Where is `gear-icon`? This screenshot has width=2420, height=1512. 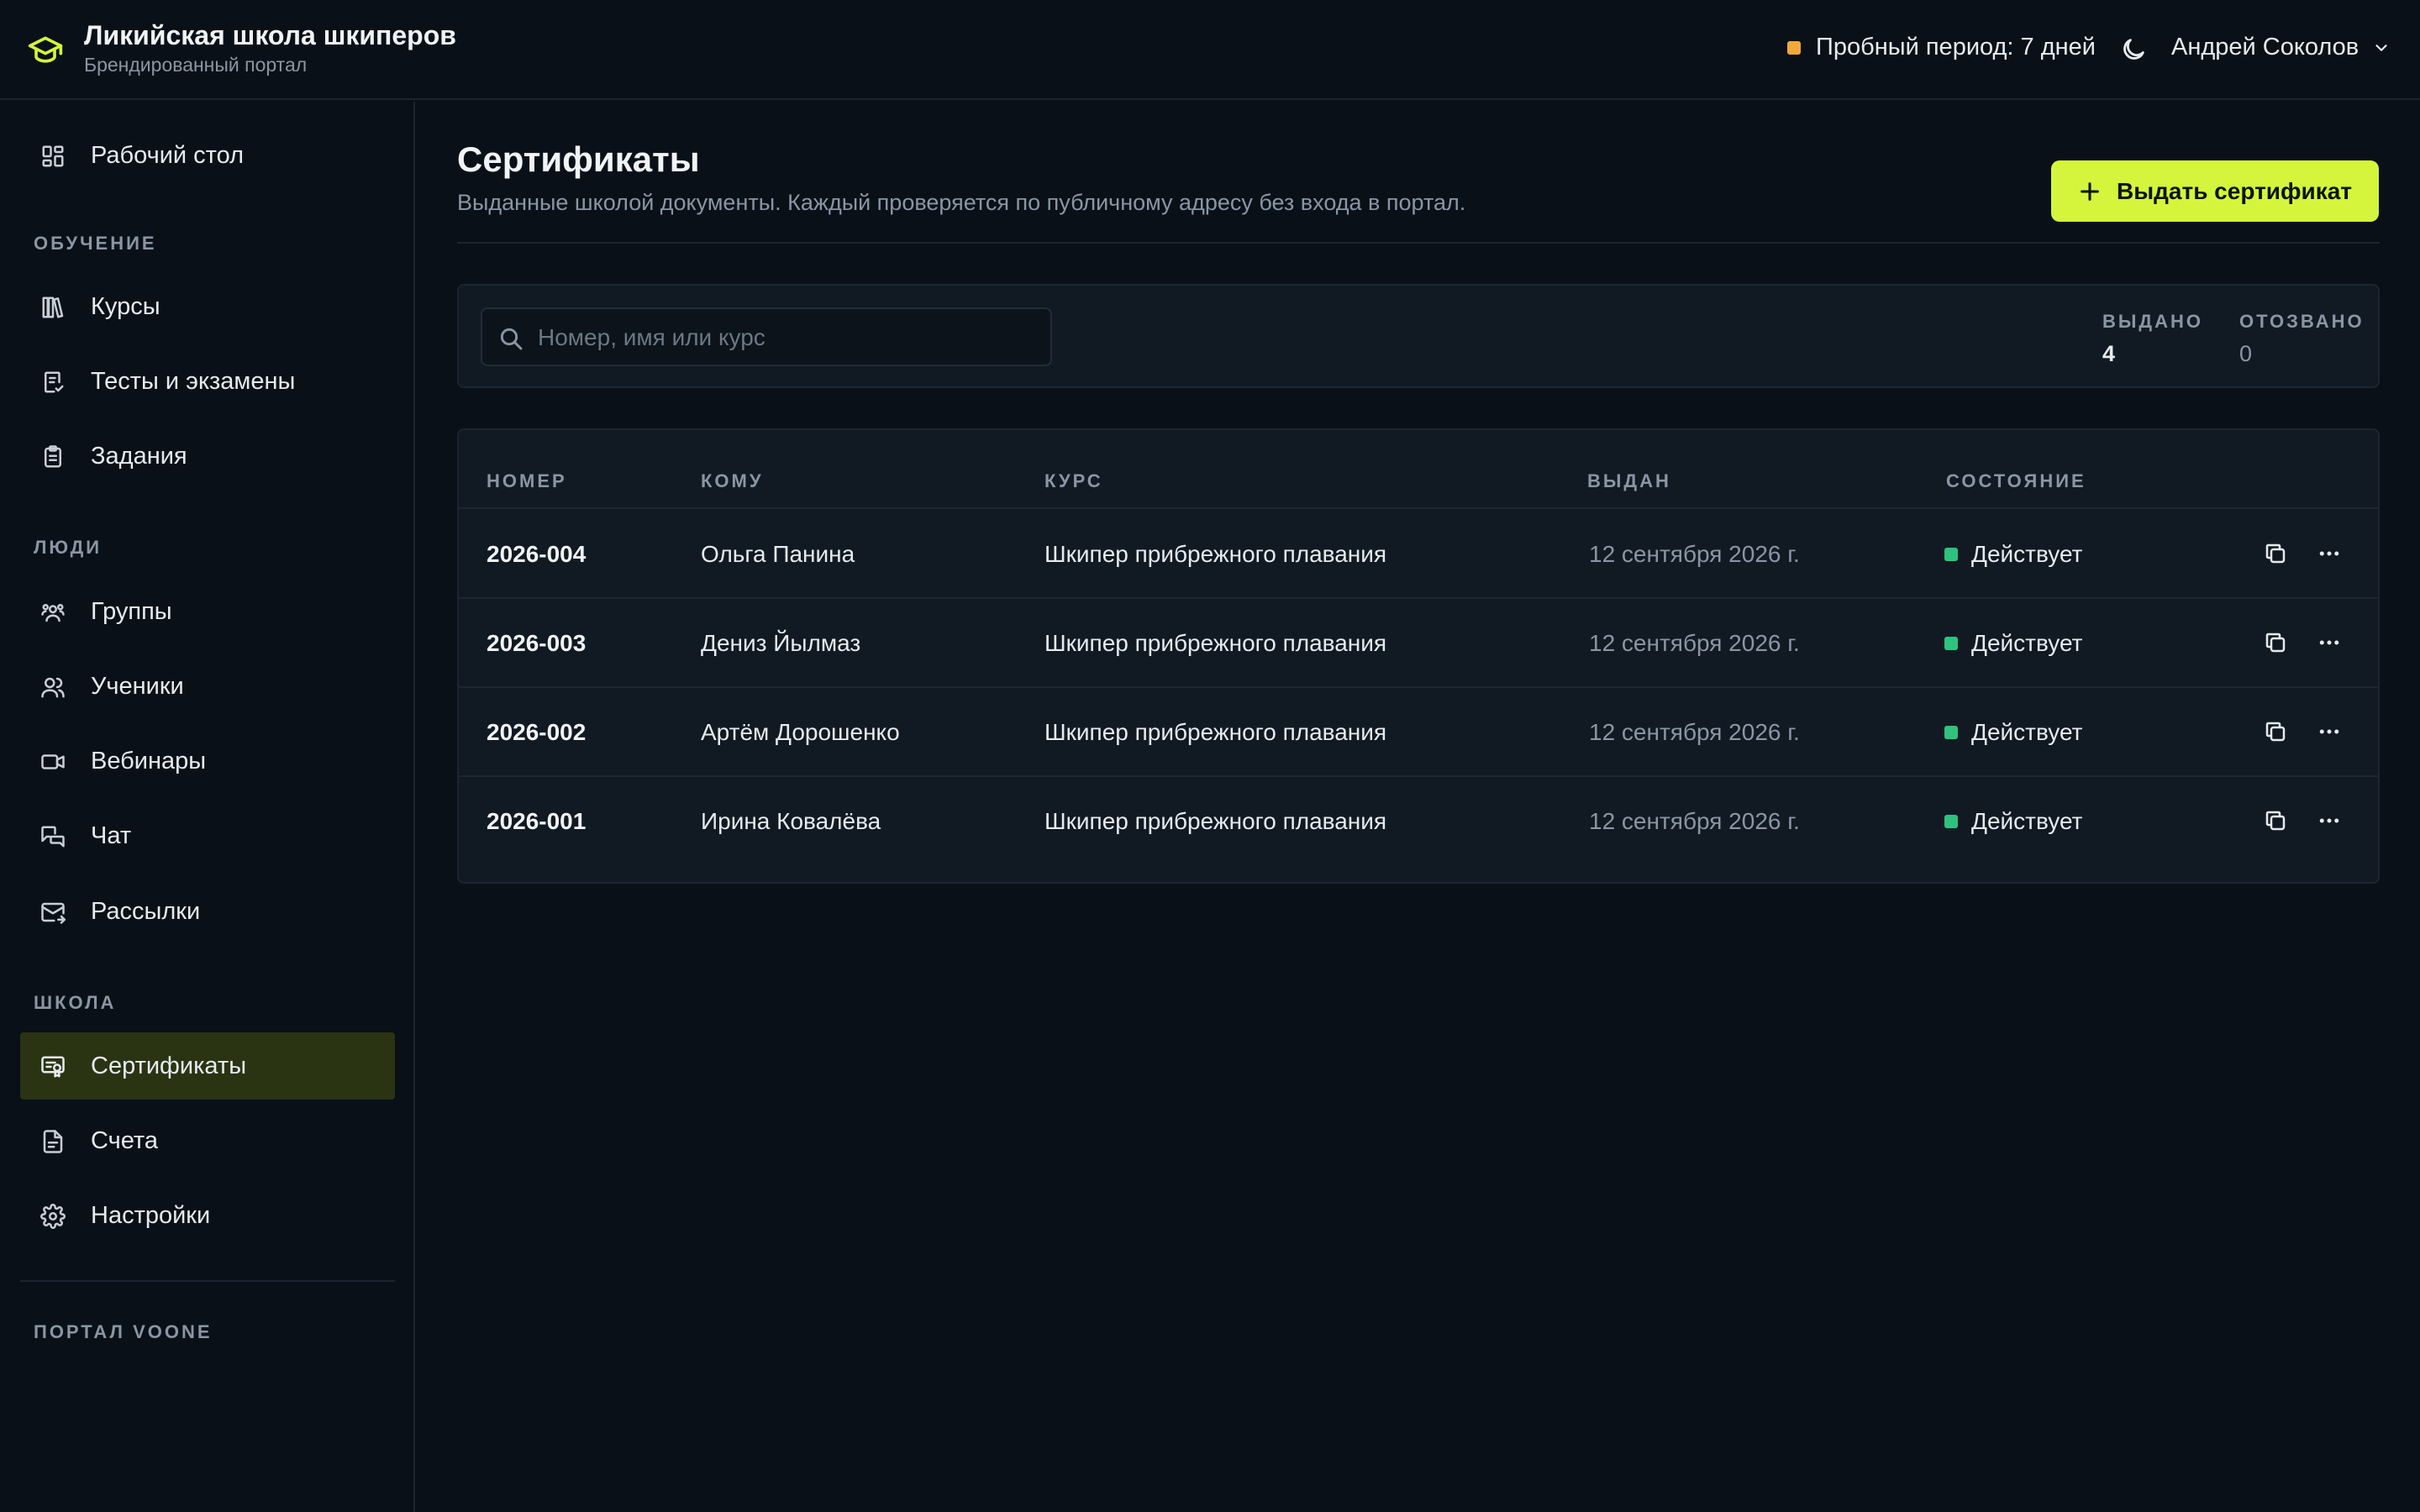
gear-icon is located at coordinates (53, 1216).